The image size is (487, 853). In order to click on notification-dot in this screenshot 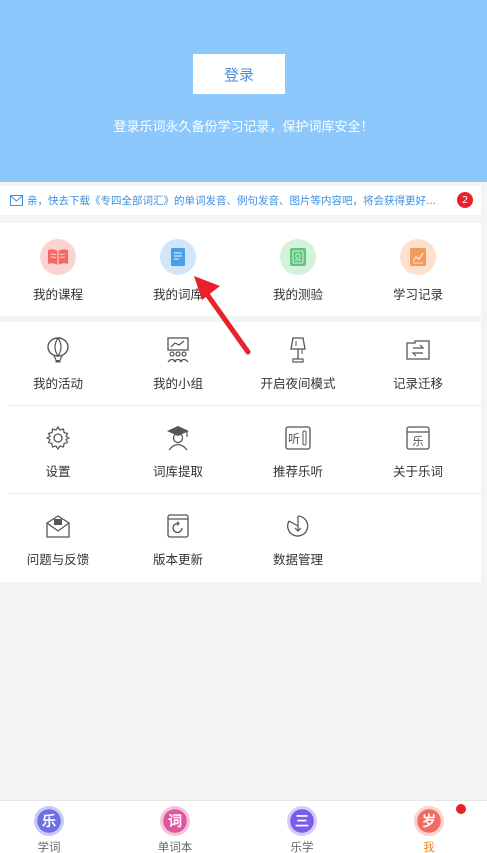, I will do `click(461, 809)`.